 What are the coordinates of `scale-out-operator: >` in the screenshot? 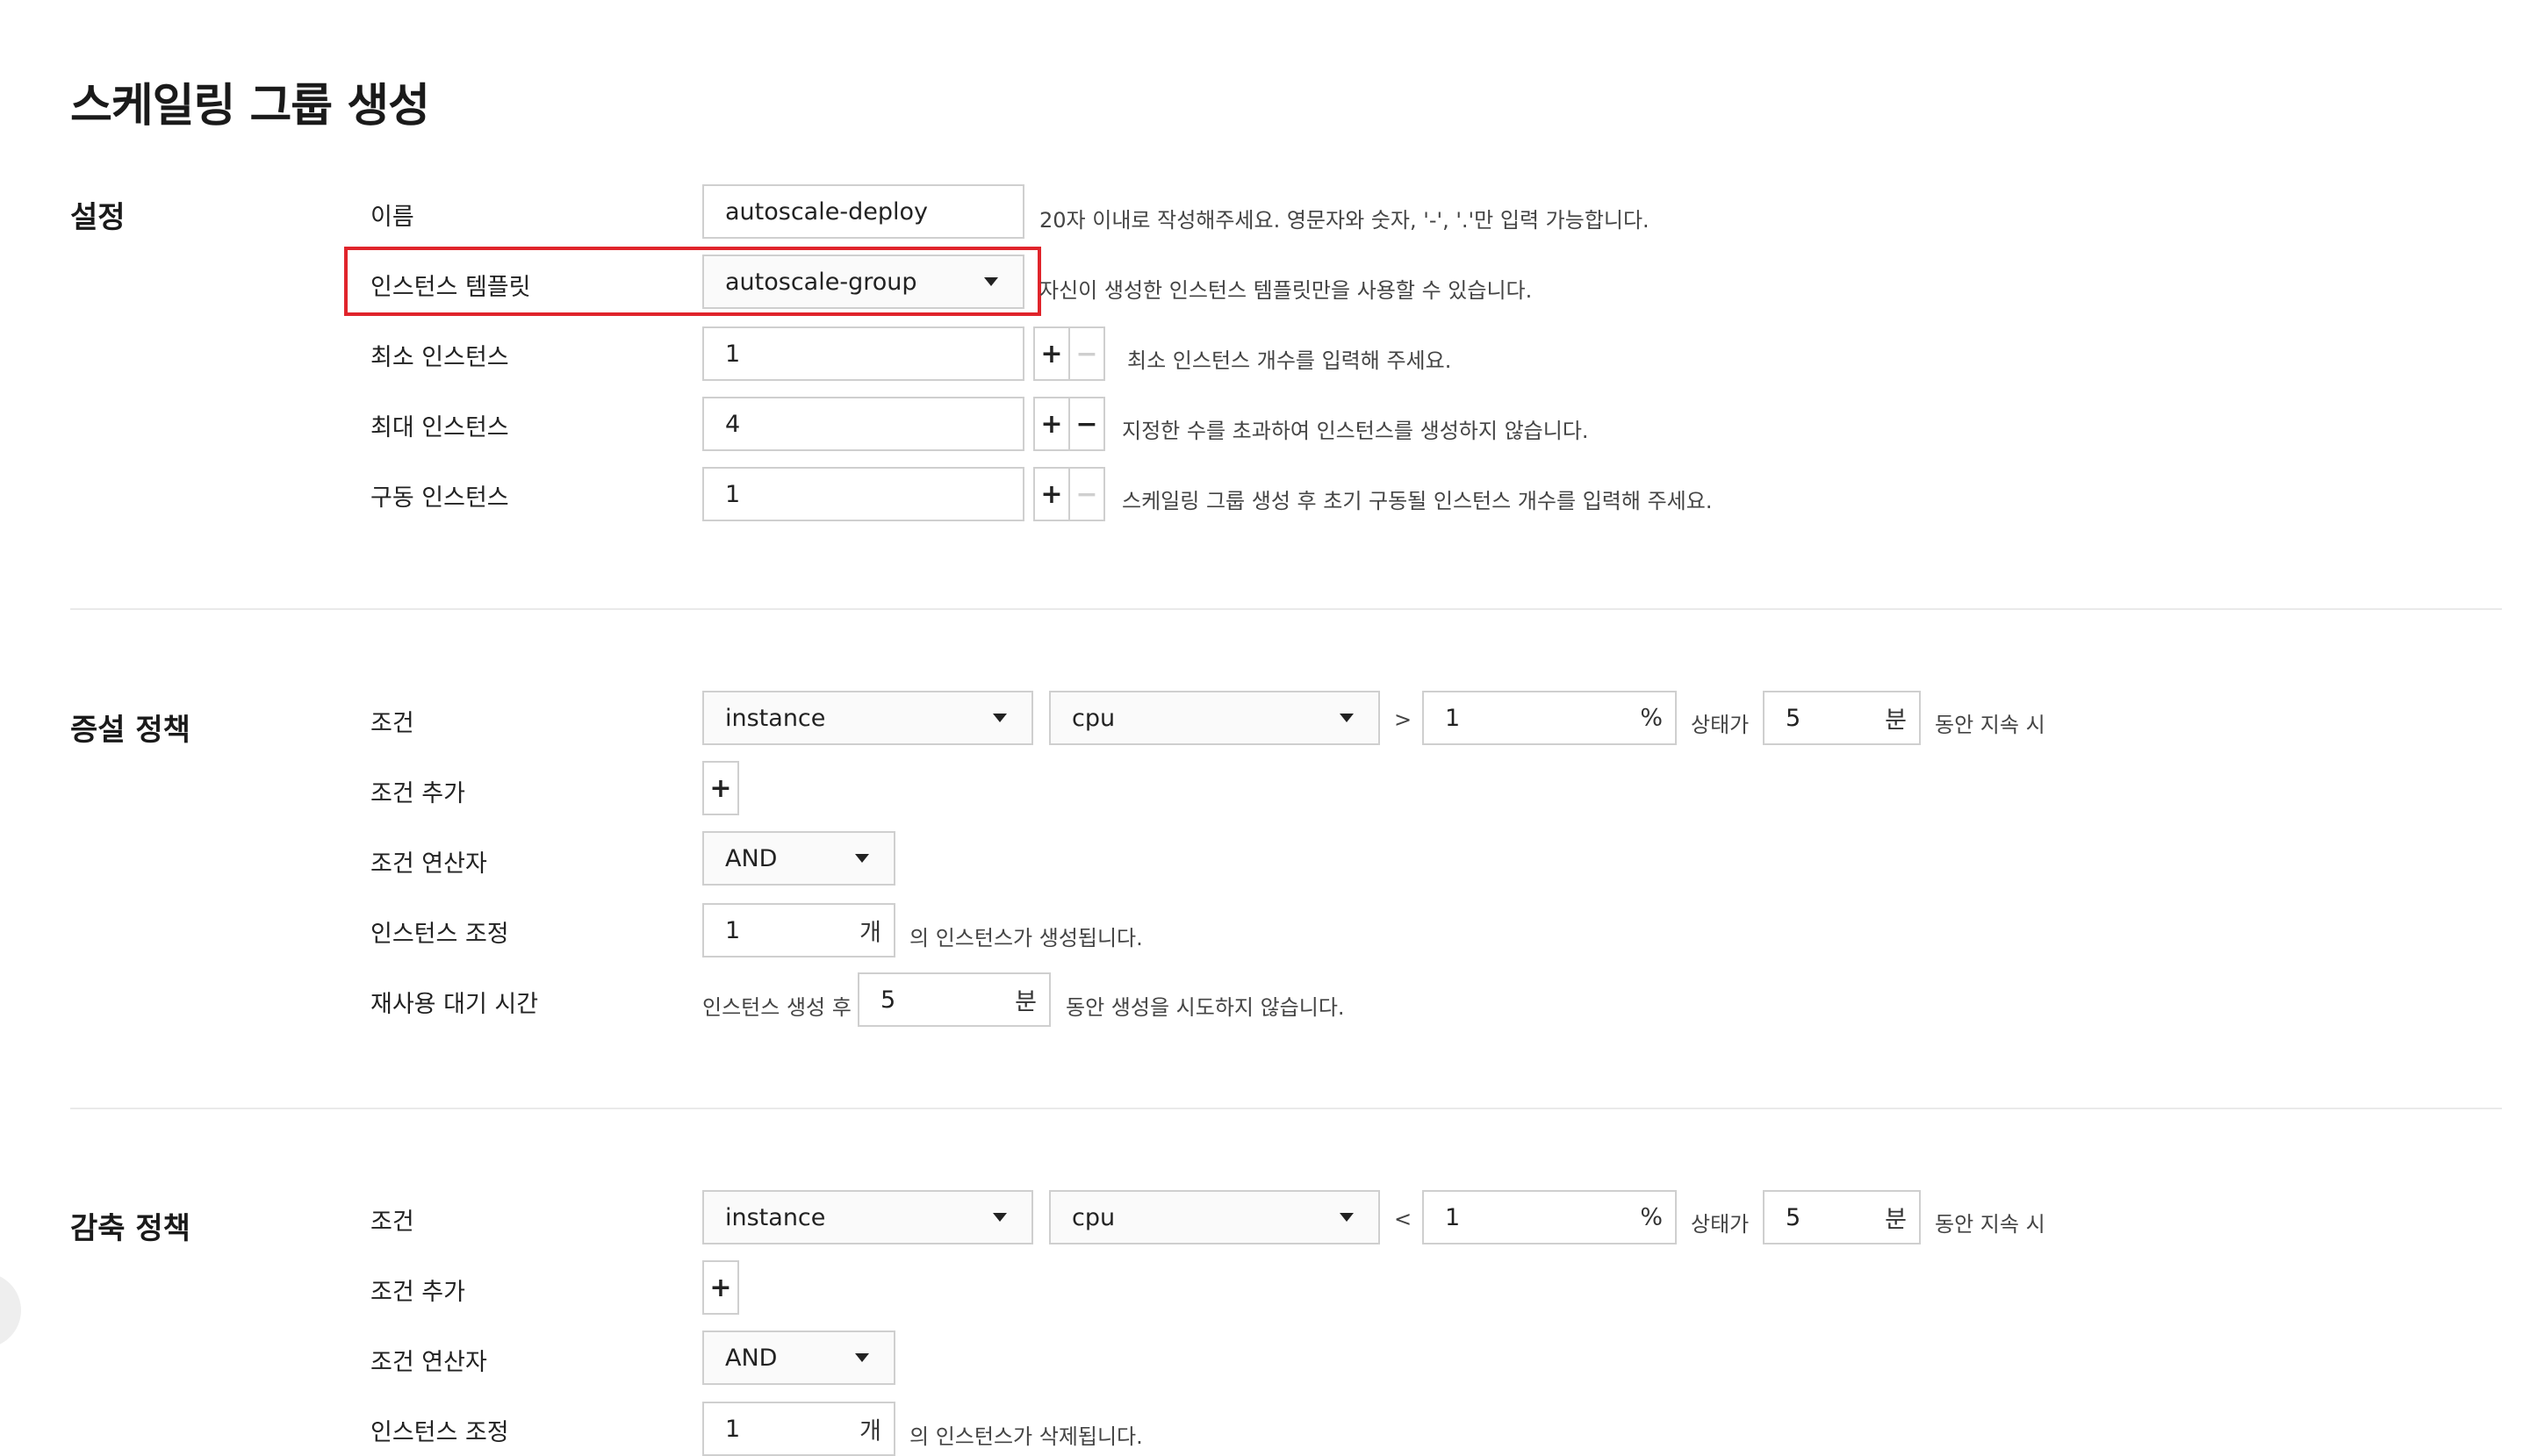 It's located at (1403, 719).